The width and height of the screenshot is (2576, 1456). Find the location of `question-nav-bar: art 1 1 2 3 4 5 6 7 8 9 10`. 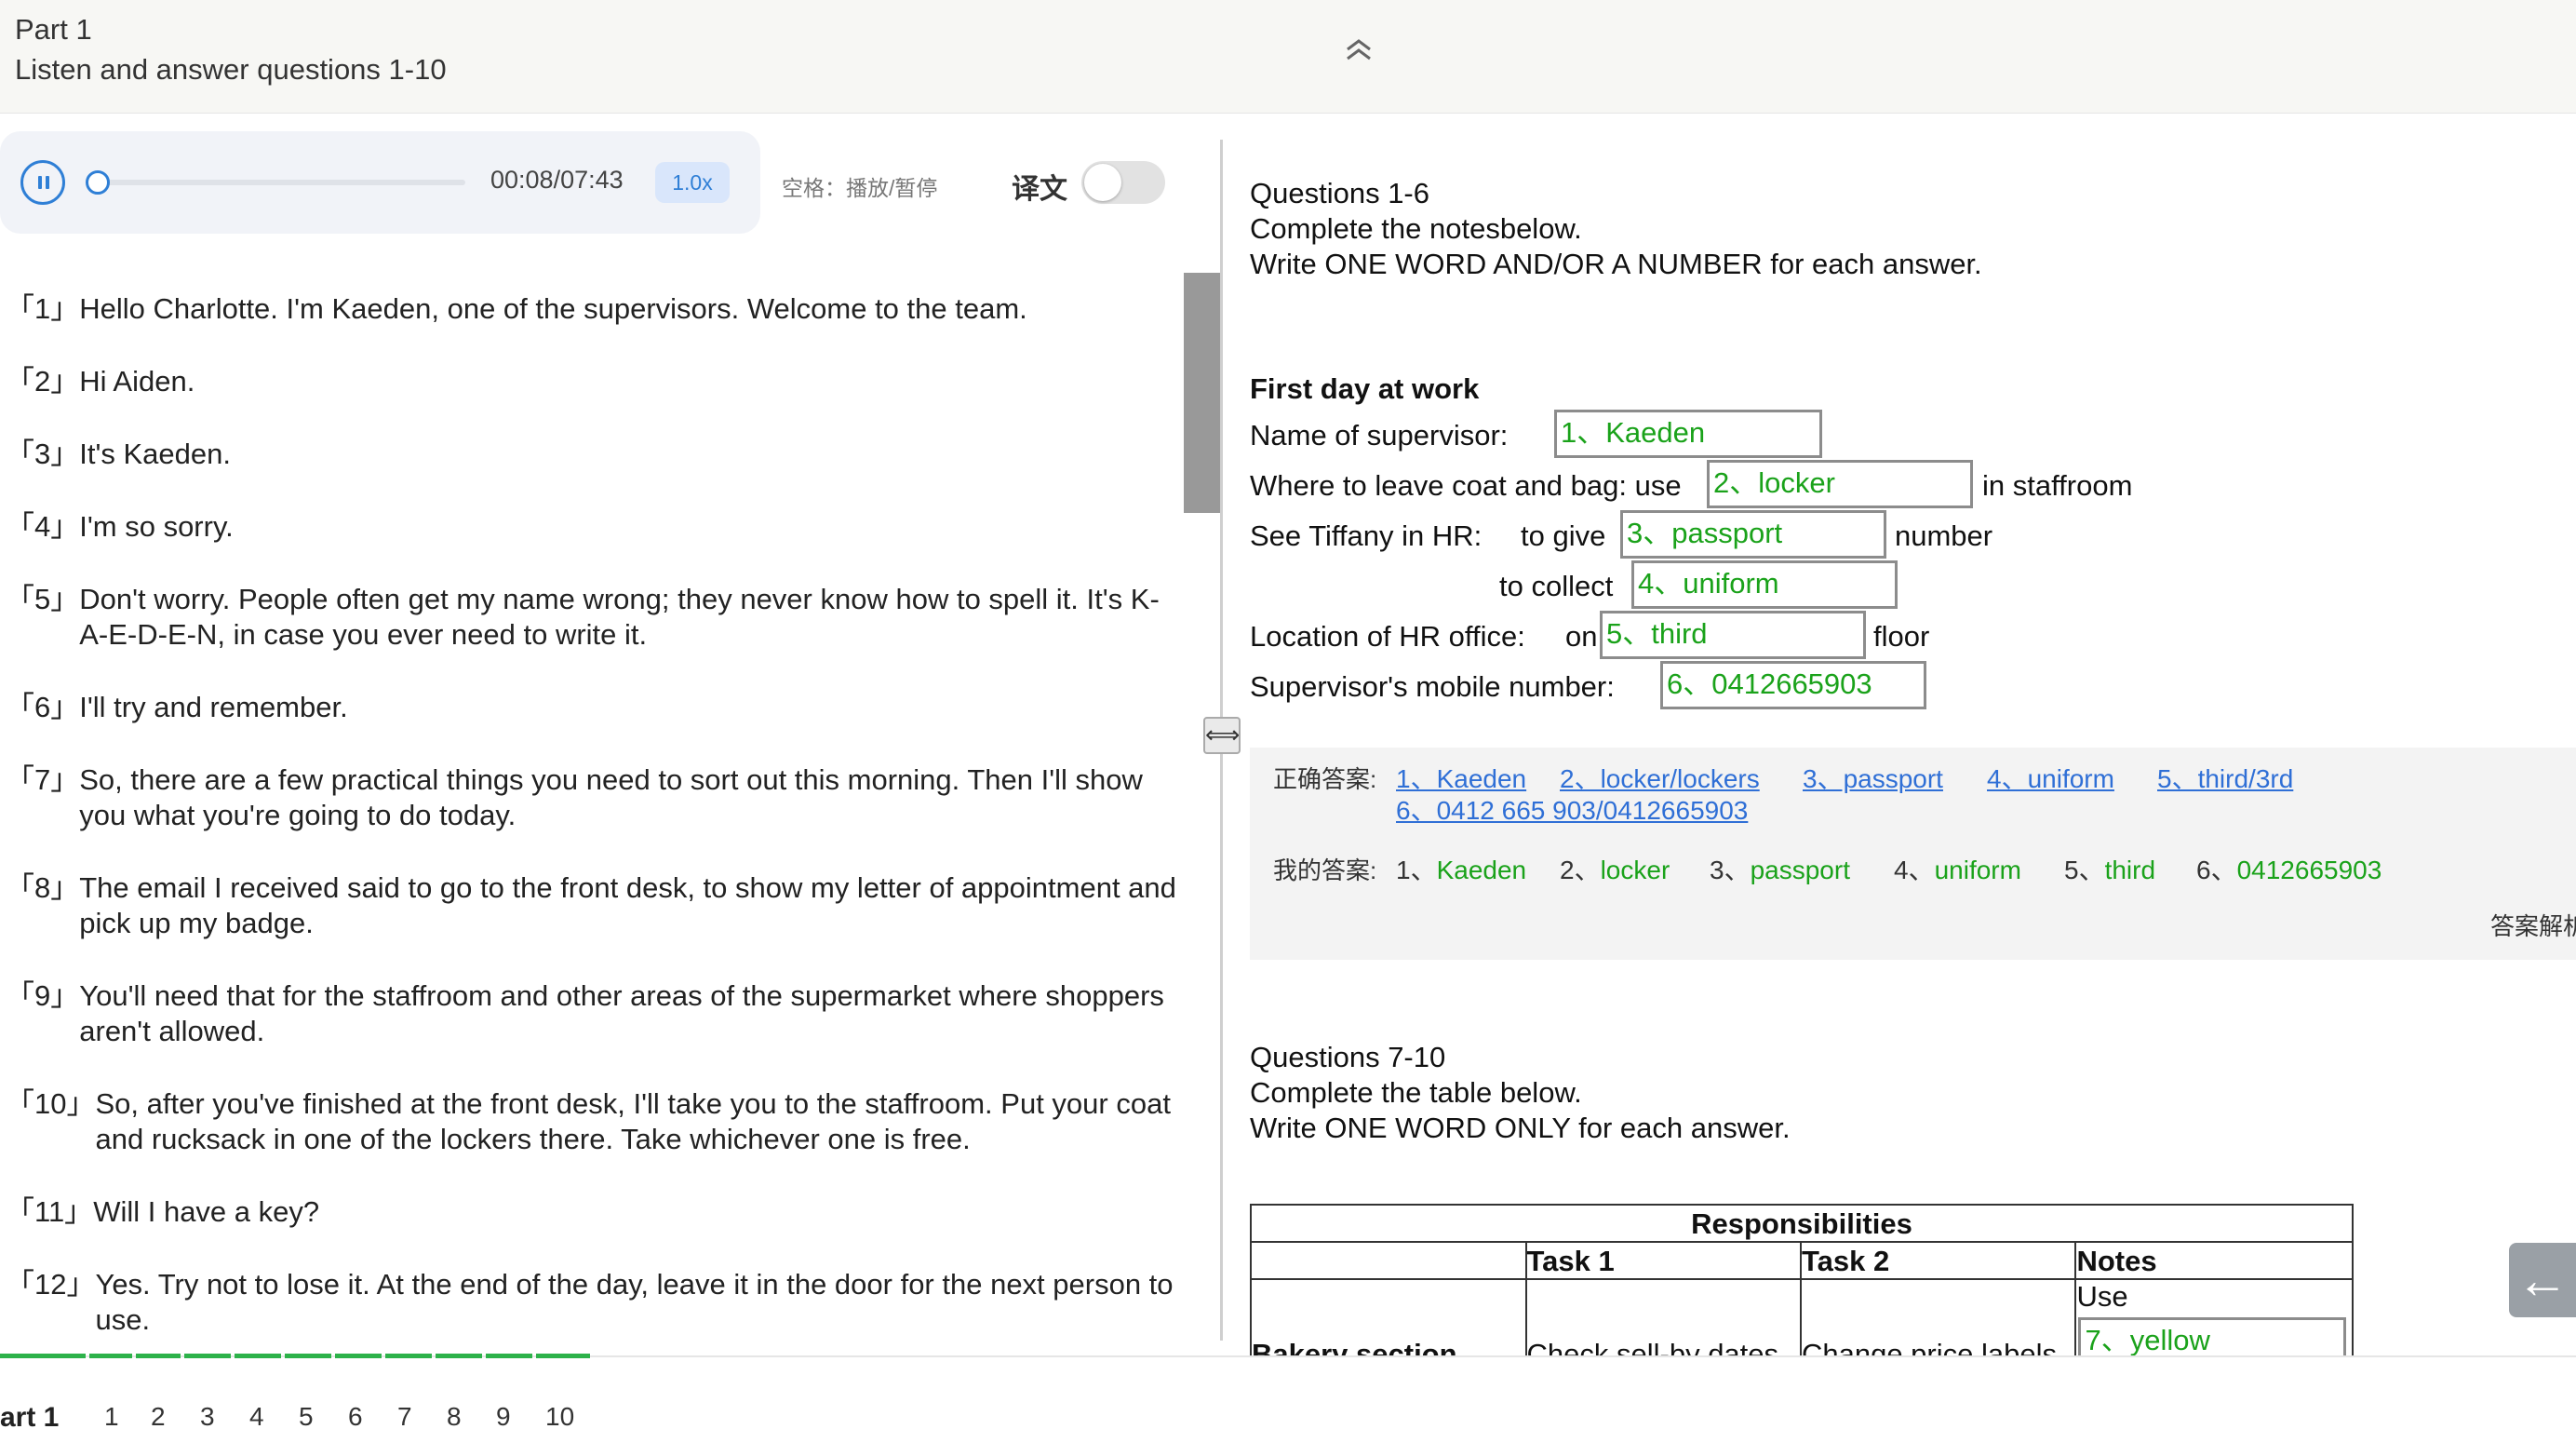

question-nav-bar: art 1 1 2 3 4 5 6 7 8 9 10 is located at coordinates (1288, 1405).